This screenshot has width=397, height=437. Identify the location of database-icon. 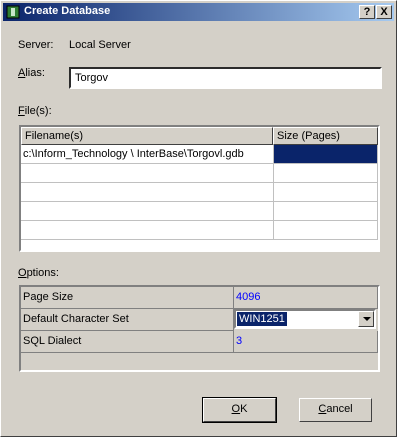
(13, 12).